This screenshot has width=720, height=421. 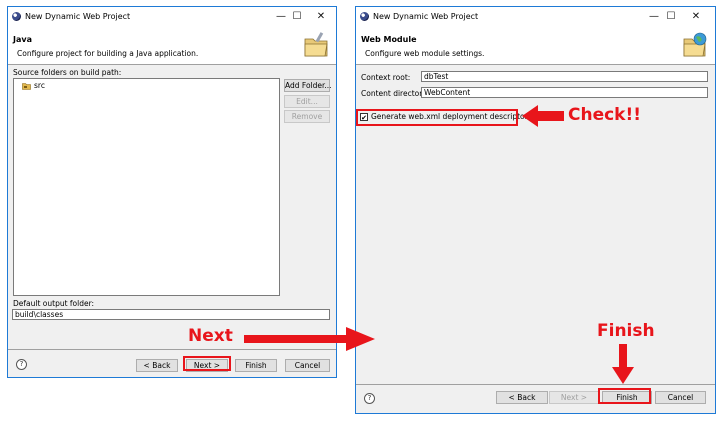 What do you see at coordinates (67, 72) in the screenshot?
I see `source-folders-label: Source folders on build path:` at bounding box center [67, 72].